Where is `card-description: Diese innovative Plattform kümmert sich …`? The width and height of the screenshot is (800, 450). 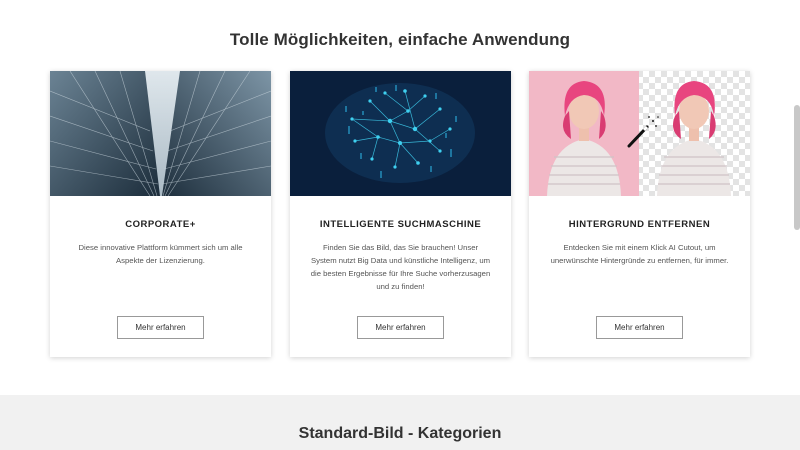 card-description: Diese innovative Plattform kümmert sich … is located at coordinates (160, 254).